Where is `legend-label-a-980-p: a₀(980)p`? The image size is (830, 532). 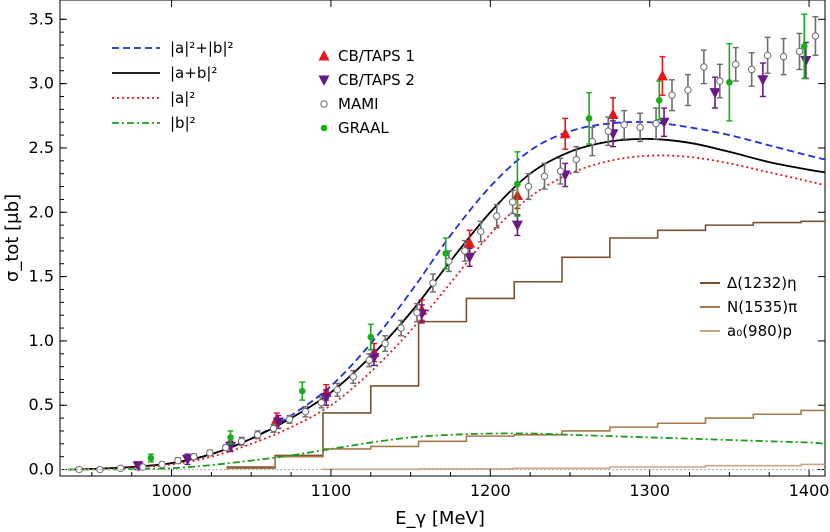
legend-label-a-980-p: a₀(980)p is located at coordinates (759, 331).